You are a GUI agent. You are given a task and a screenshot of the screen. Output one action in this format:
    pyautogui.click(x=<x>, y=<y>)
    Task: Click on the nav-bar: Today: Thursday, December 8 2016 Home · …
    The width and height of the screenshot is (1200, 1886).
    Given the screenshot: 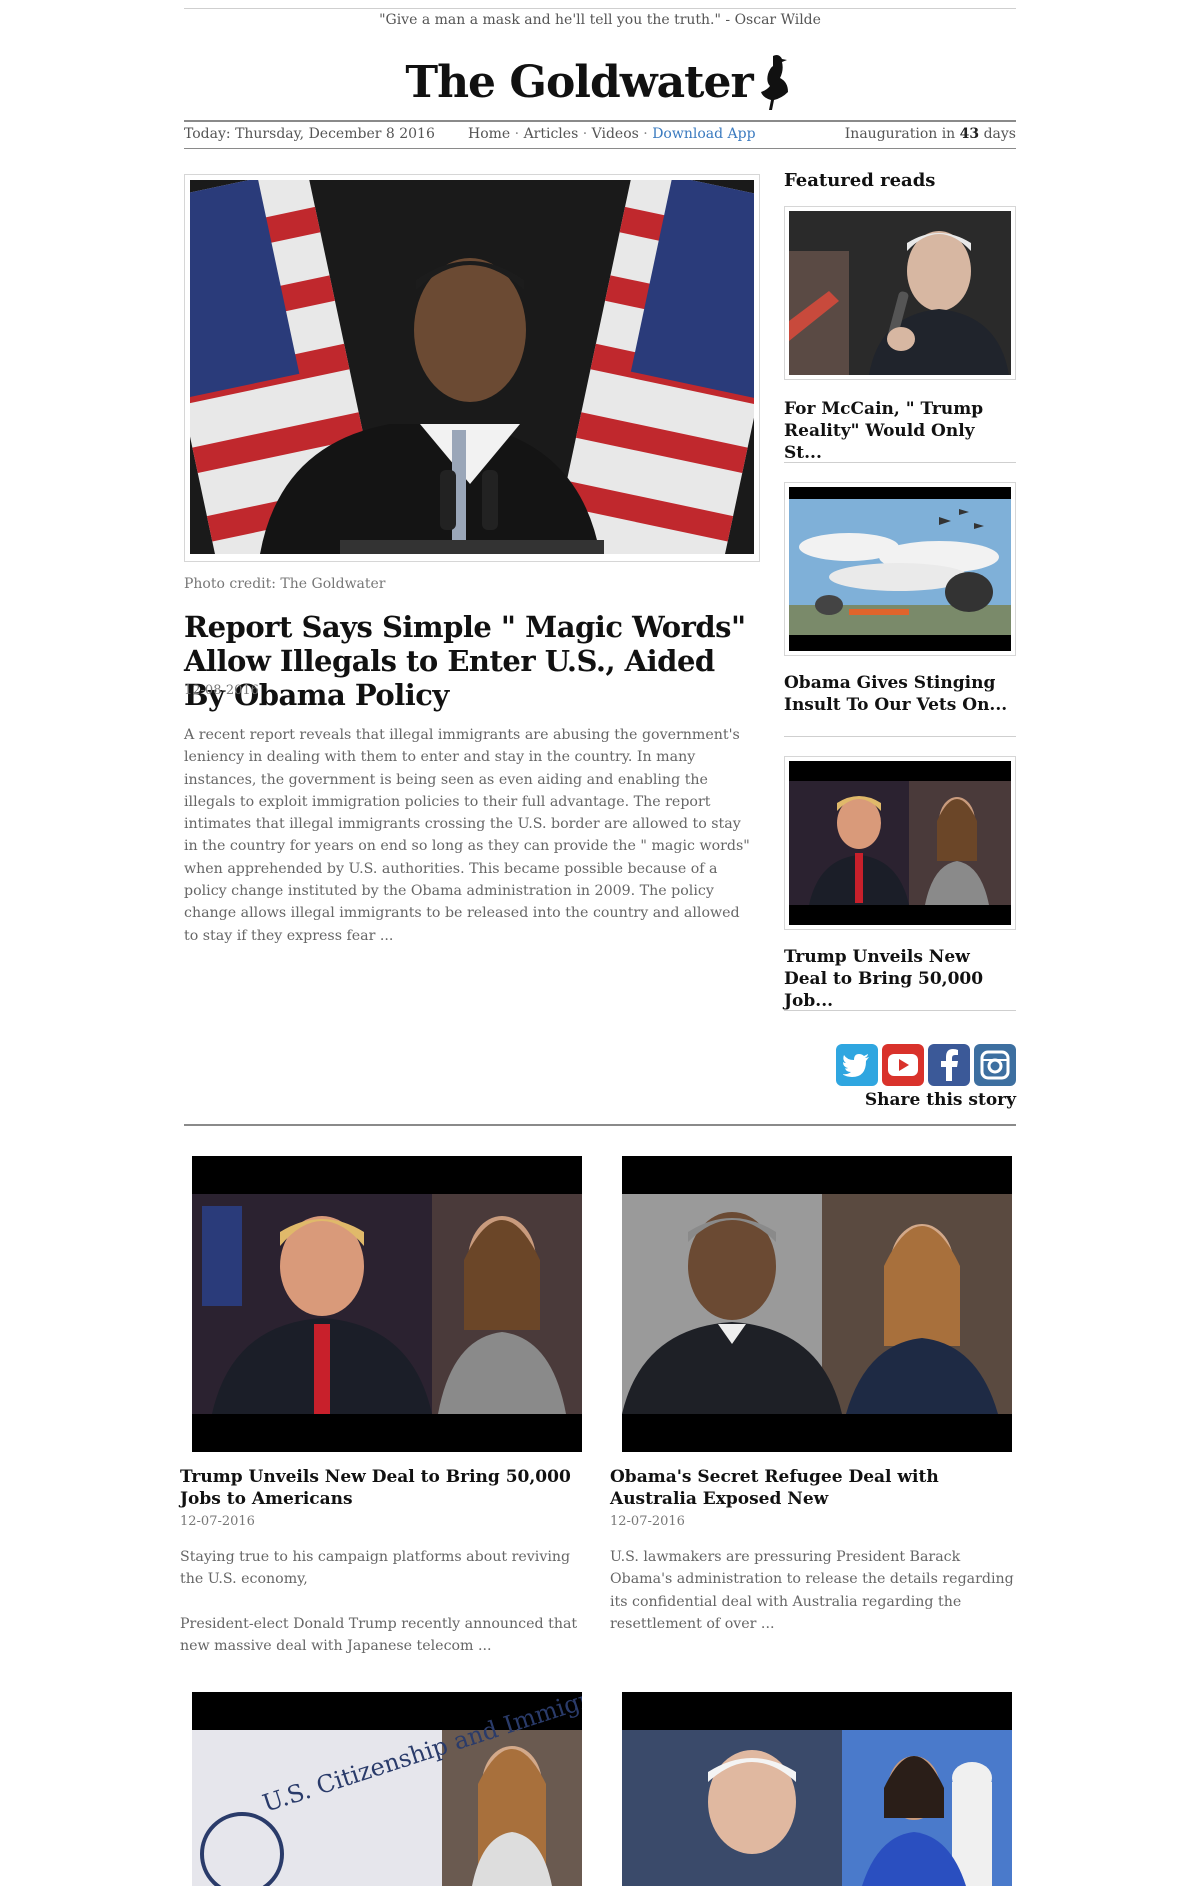 What is the action you would take?
    pyautogui.click(x=600, y=135)
    